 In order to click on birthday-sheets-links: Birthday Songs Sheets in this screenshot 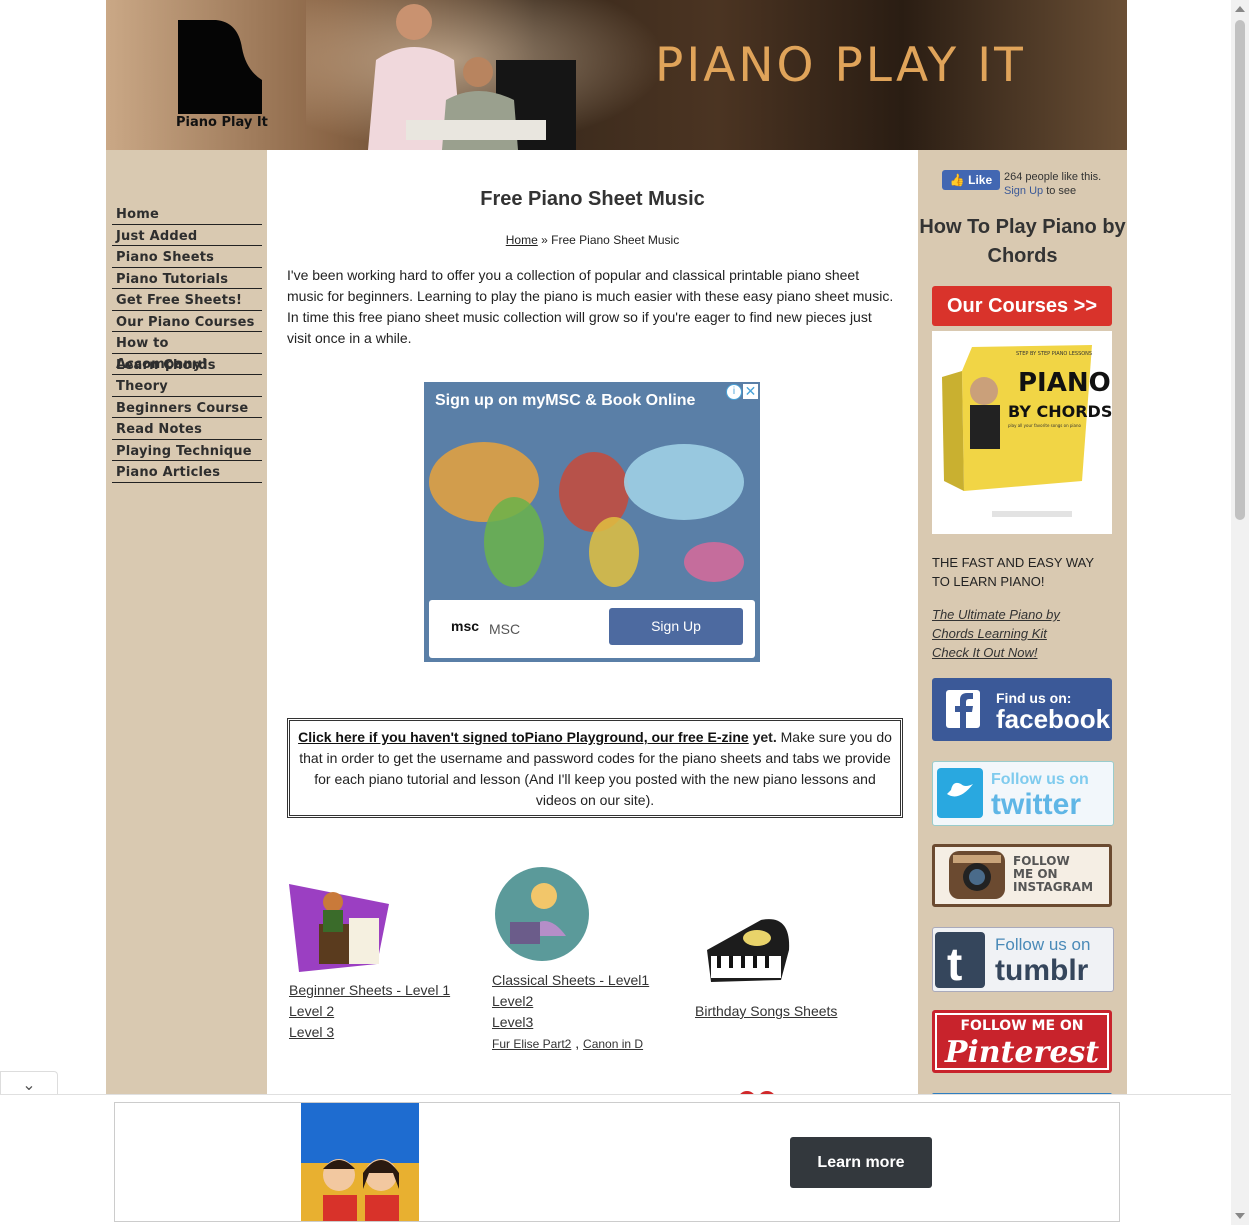, I will do `click(795, 1011)`.